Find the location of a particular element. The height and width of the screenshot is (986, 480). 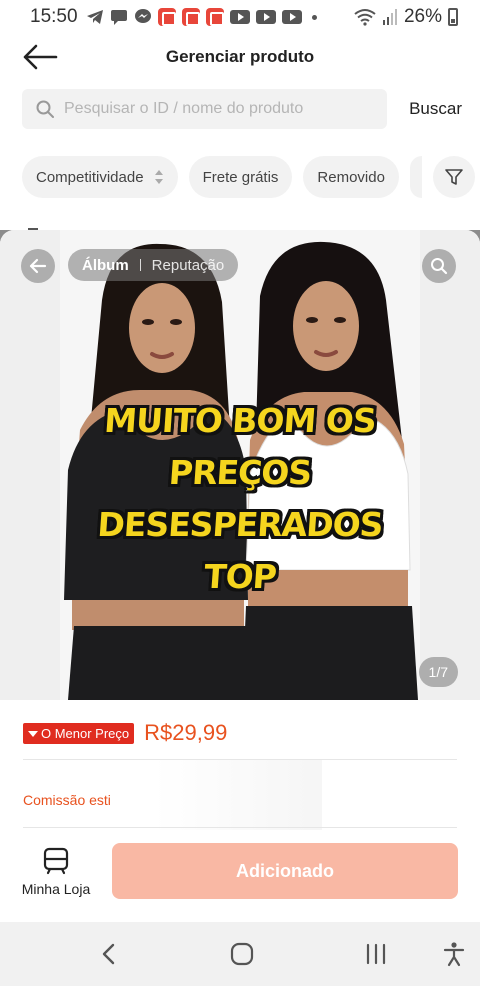

added-button: Adicionado is located at coordinates (285, 871).